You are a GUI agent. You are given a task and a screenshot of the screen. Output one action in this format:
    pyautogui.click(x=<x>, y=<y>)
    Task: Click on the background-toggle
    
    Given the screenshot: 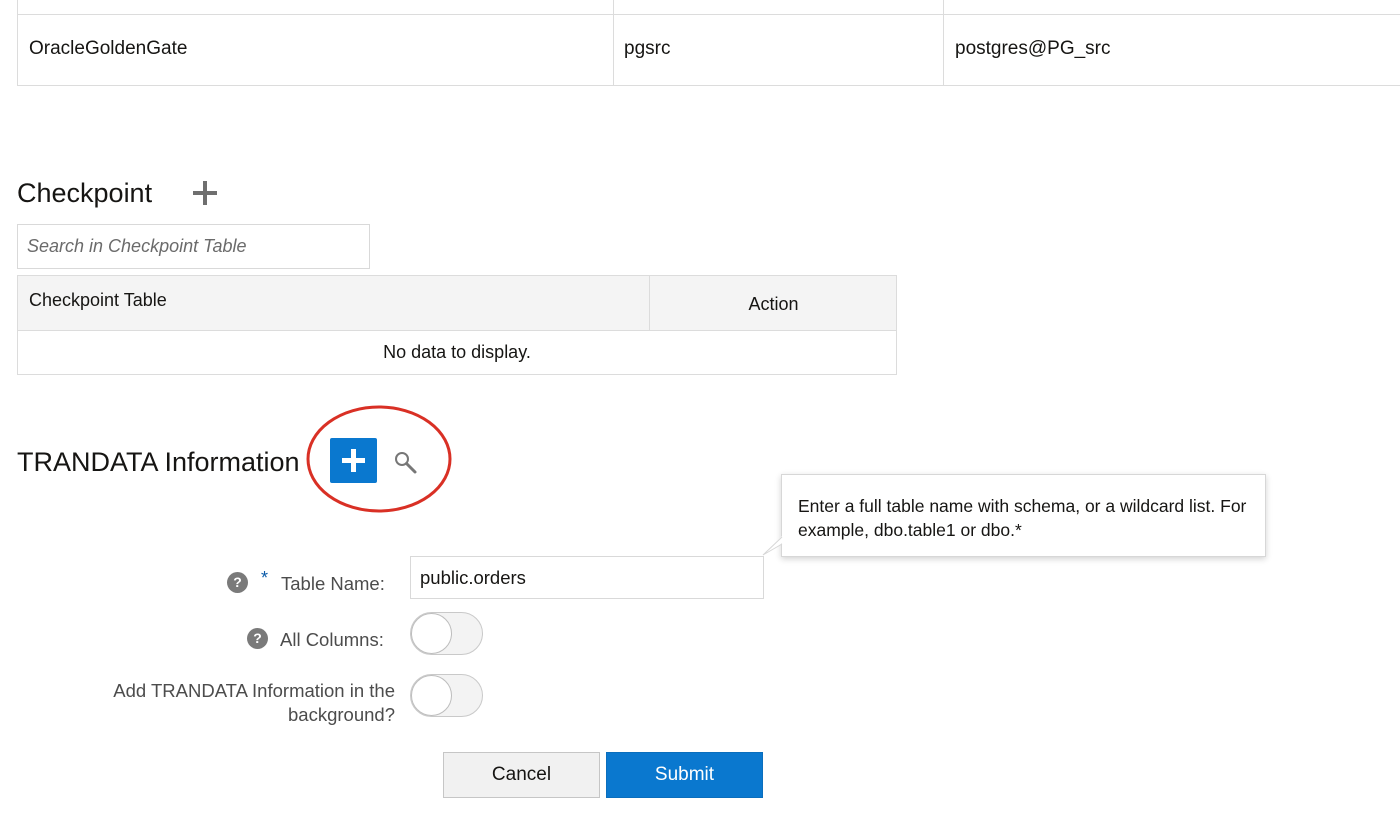 What is the action you would take?
    pyautogui.click(x=446, y=695)
    